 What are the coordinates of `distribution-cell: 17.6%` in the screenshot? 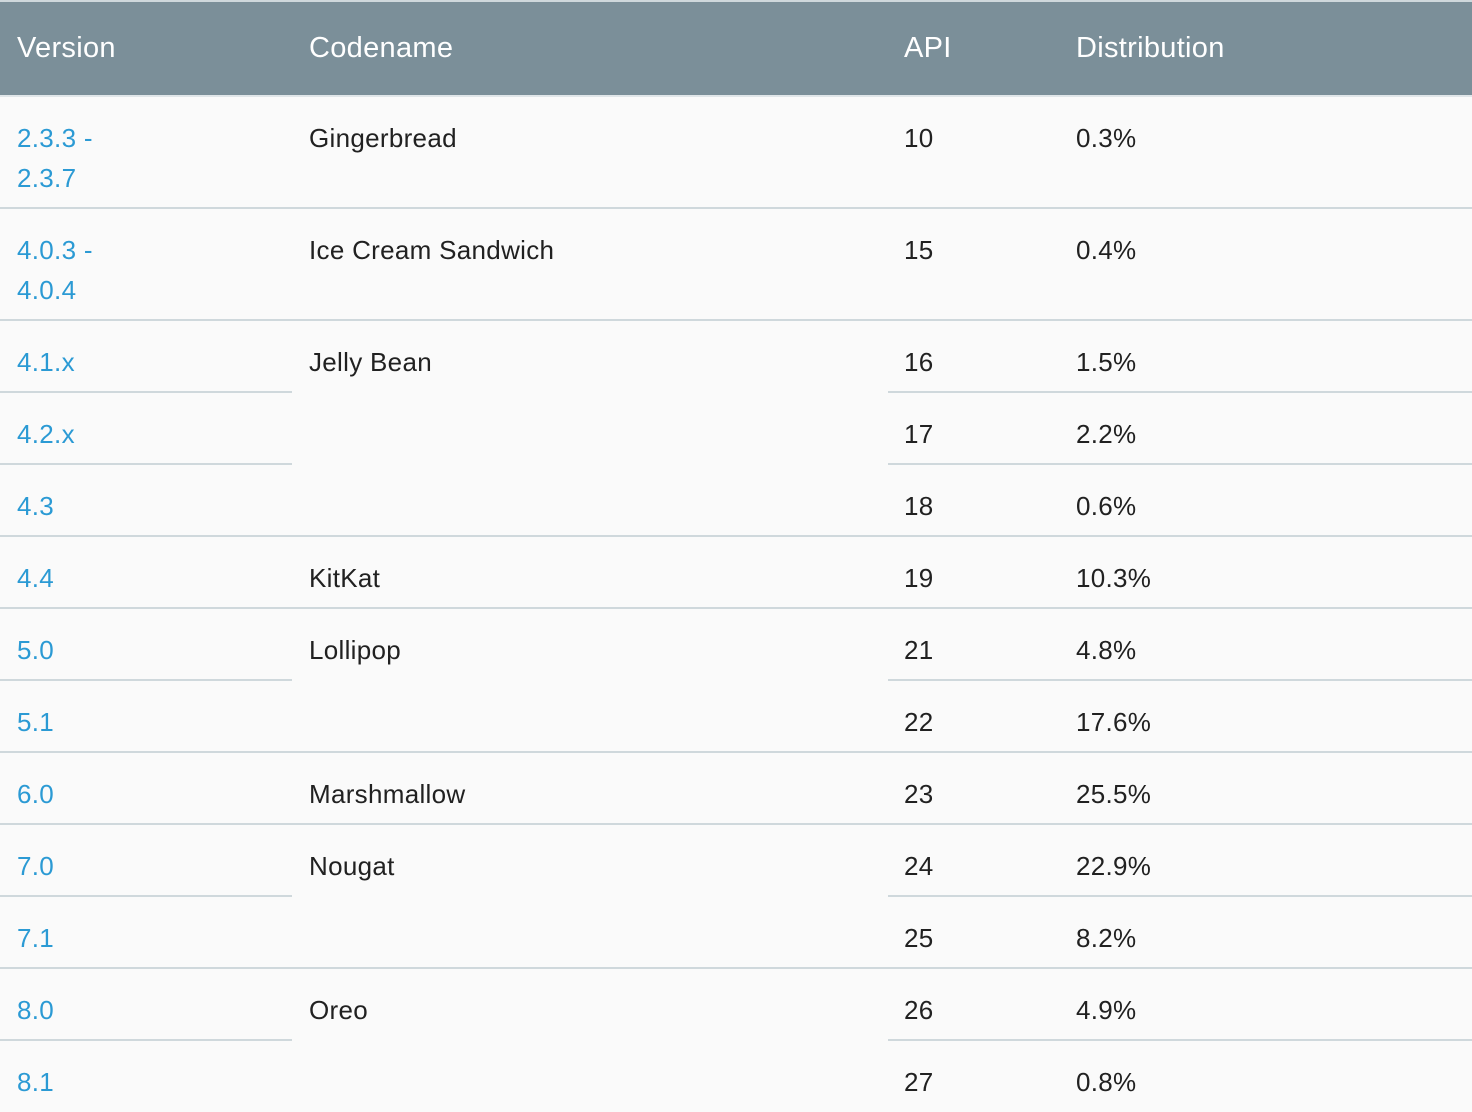 It's located at (1266, 715).